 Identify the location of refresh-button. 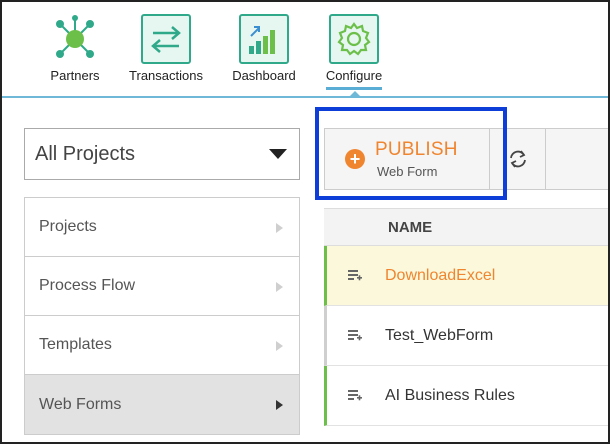
(518, 159).